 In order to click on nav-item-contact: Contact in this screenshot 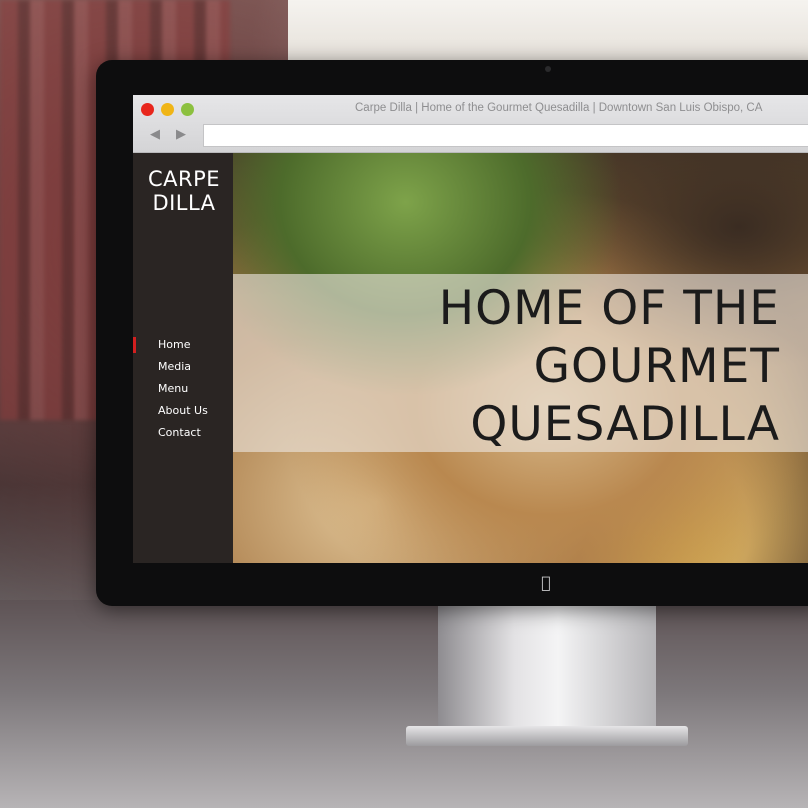, I will do `click(183, 433)`.